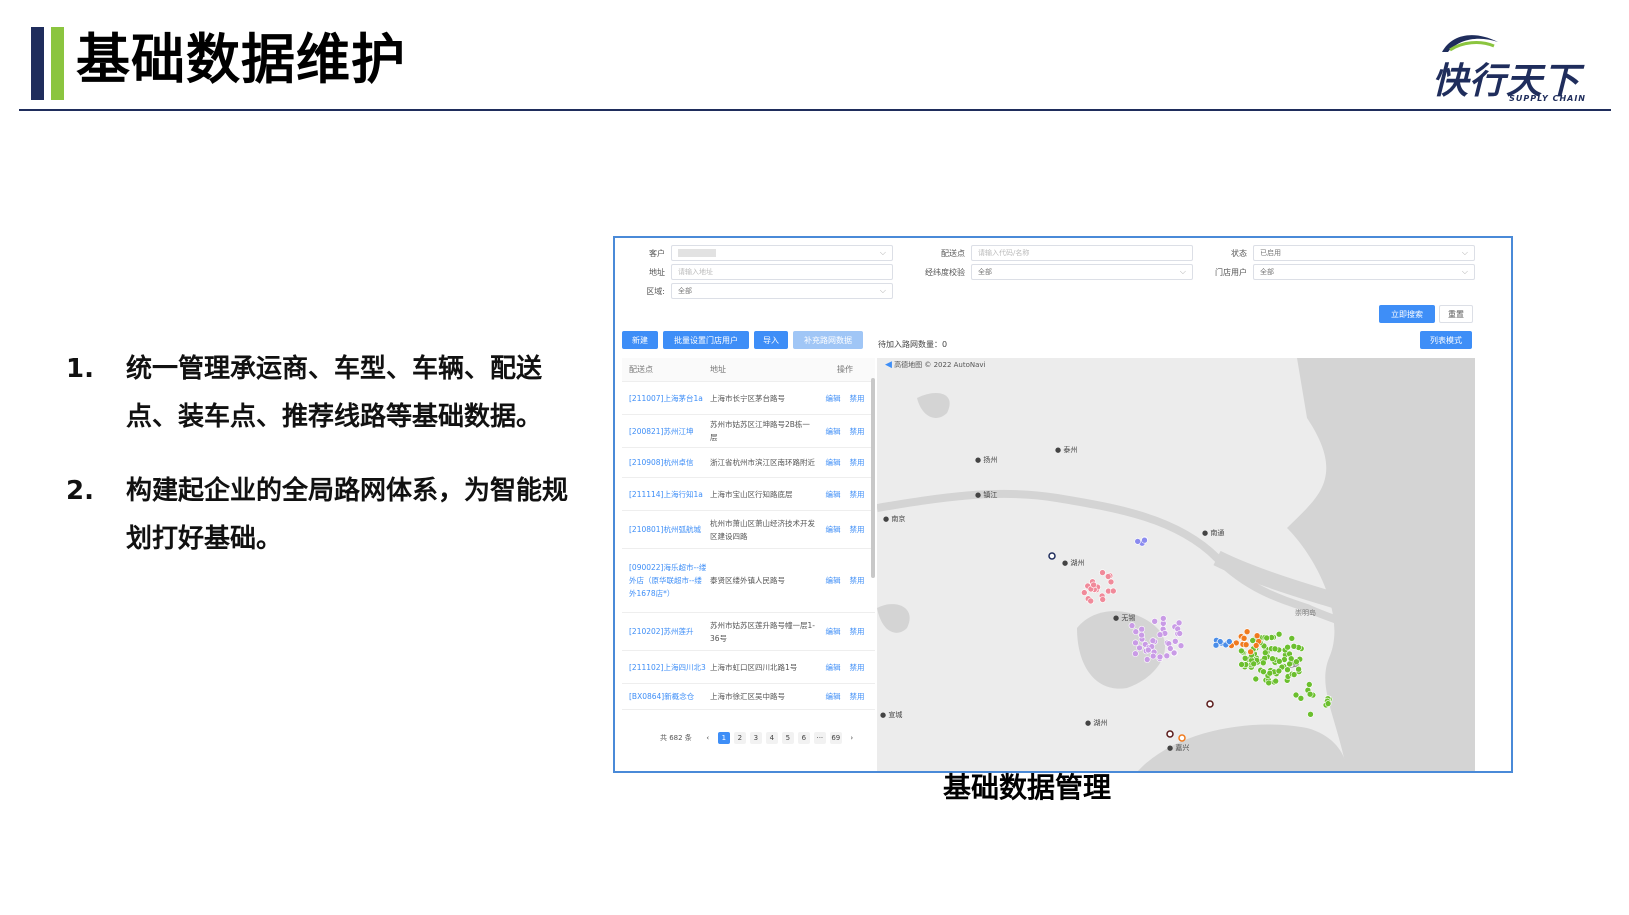 The width and height of the screenshot is (1629, 915). What do you see at coordinates (1446, 340) in the screenshot?
I see `list-mode-button: 列表模式` at bounding box center [1446, 340].